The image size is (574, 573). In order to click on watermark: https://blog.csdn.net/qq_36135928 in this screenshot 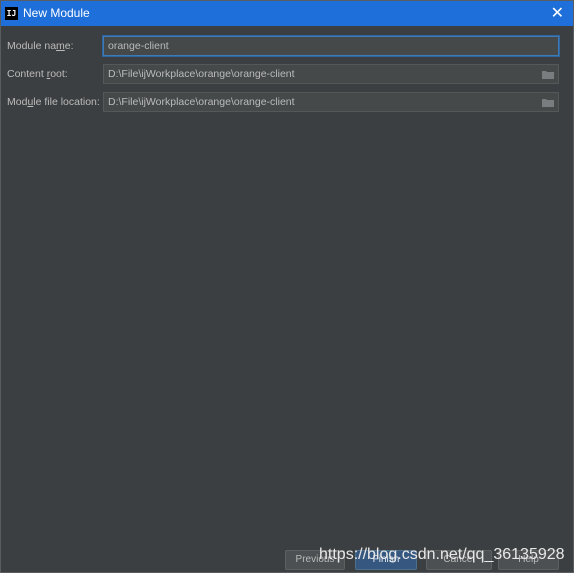, I will do `click(442, 554)`.